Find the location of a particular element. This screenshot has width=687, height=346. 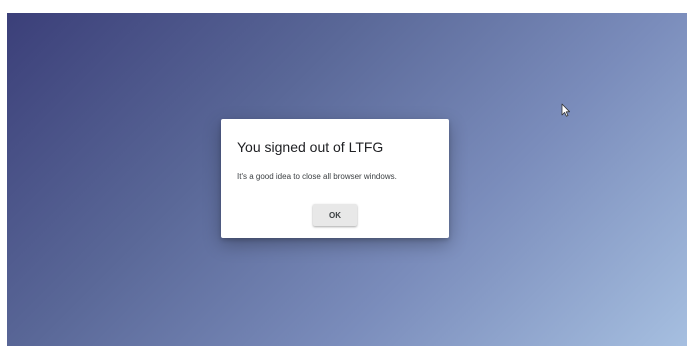

mouse-pointer-icon is located at coordinates (565, 110).